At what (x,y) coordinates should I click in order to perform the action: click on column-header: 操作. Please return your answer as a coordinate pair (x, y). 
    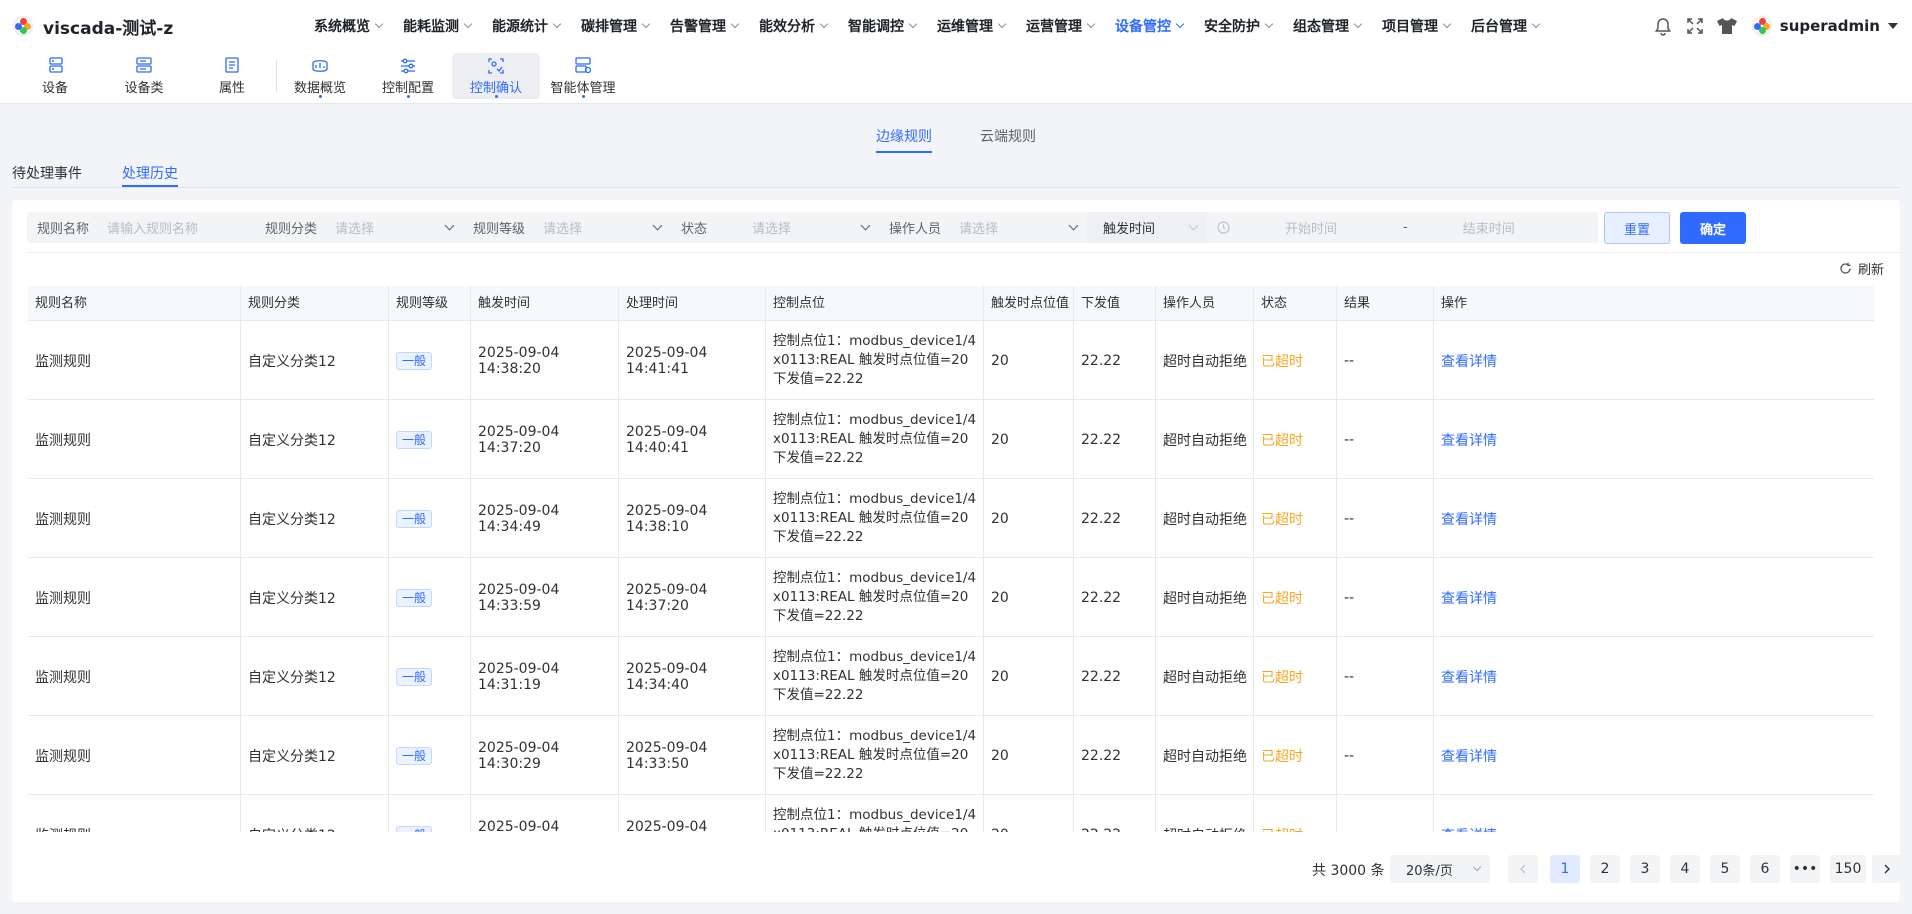
    Looking at the image, I should click on (1654, 303).